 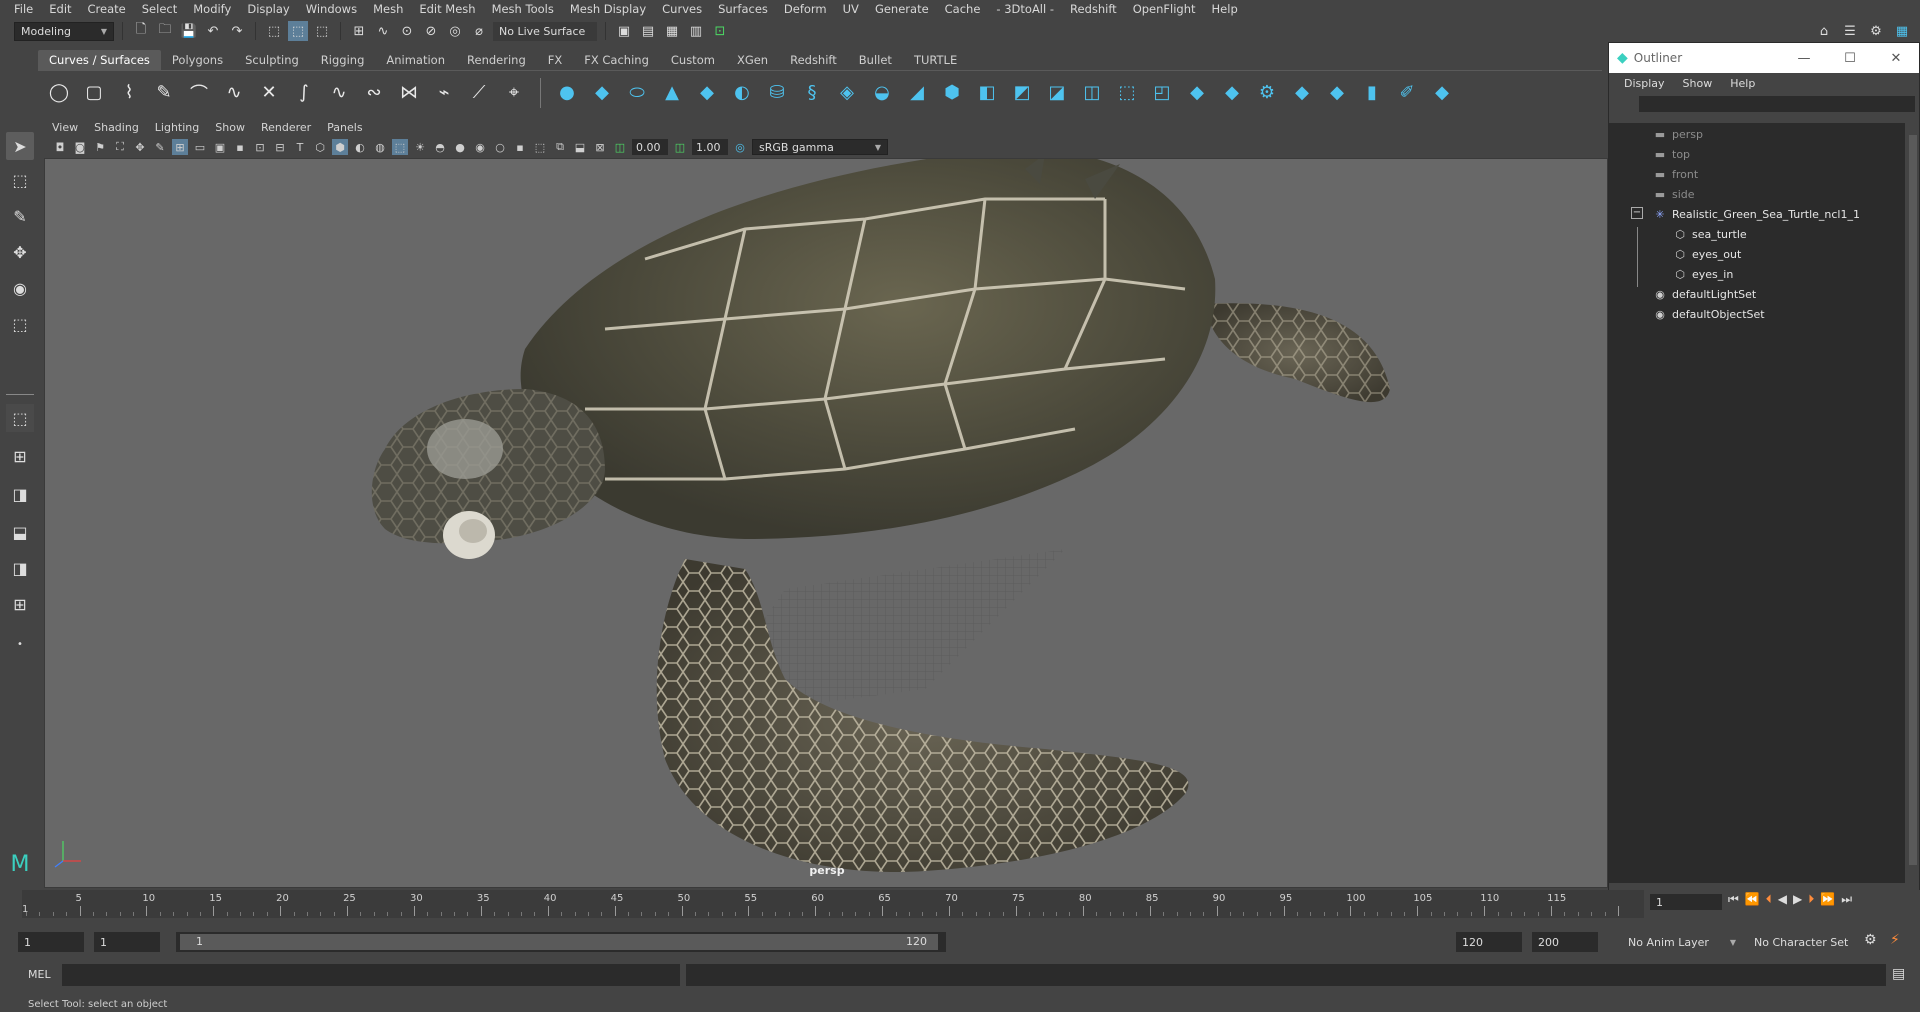 What do you see at coordinates (1092, 93) in the screenshot?
I see `intersect-icon: ◫` at bounding box center [1092, 93].